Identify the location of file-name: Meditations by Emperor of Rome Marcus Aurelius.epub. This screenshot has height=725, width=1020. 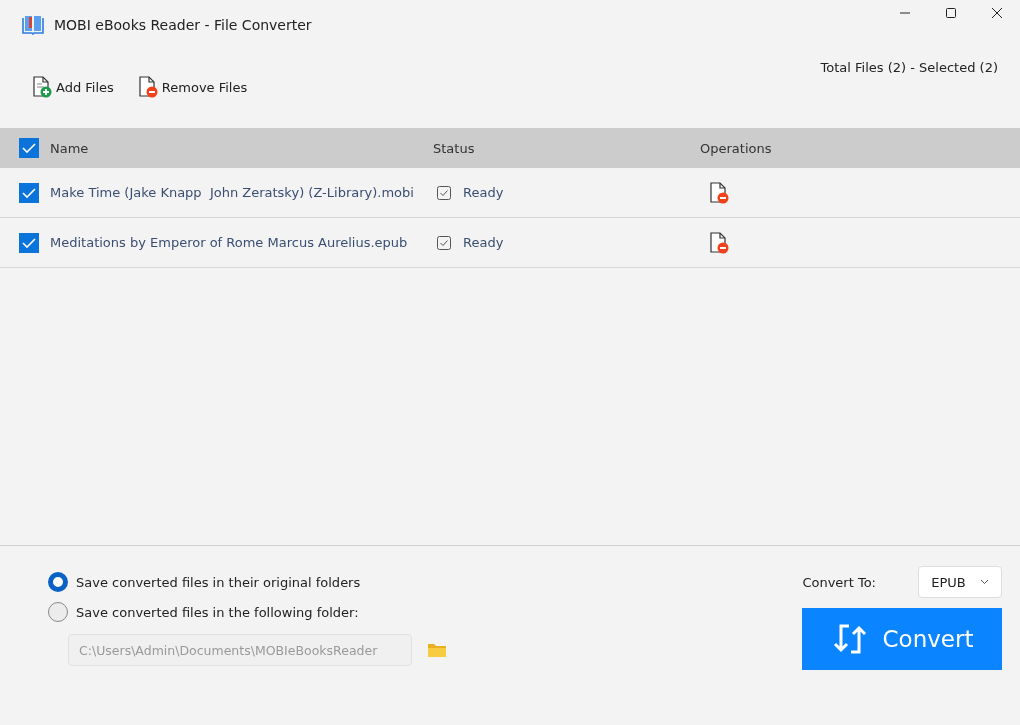
(229, 242).